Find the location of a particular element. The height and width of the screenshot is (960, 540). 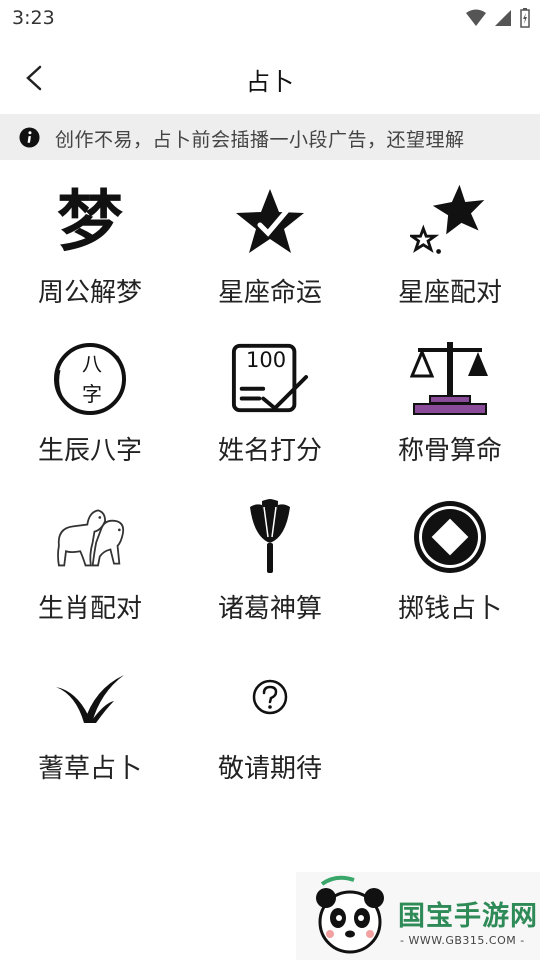

grid-item-label: 姓名打分 is located at coordinates (269, 451).